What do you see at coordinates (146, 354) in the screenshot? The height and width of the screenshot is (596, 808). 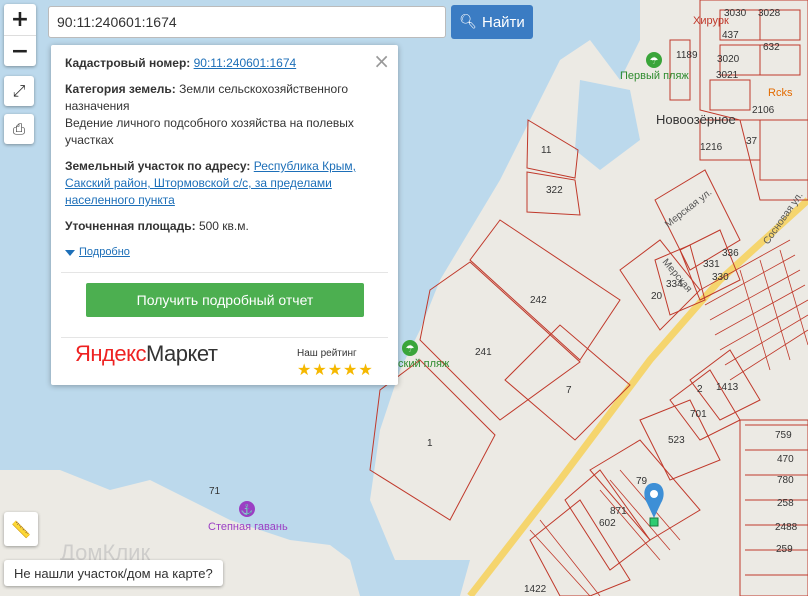 I see `yandex-market-logo: ЯндексМаркет` at bounding box center [146, 354].